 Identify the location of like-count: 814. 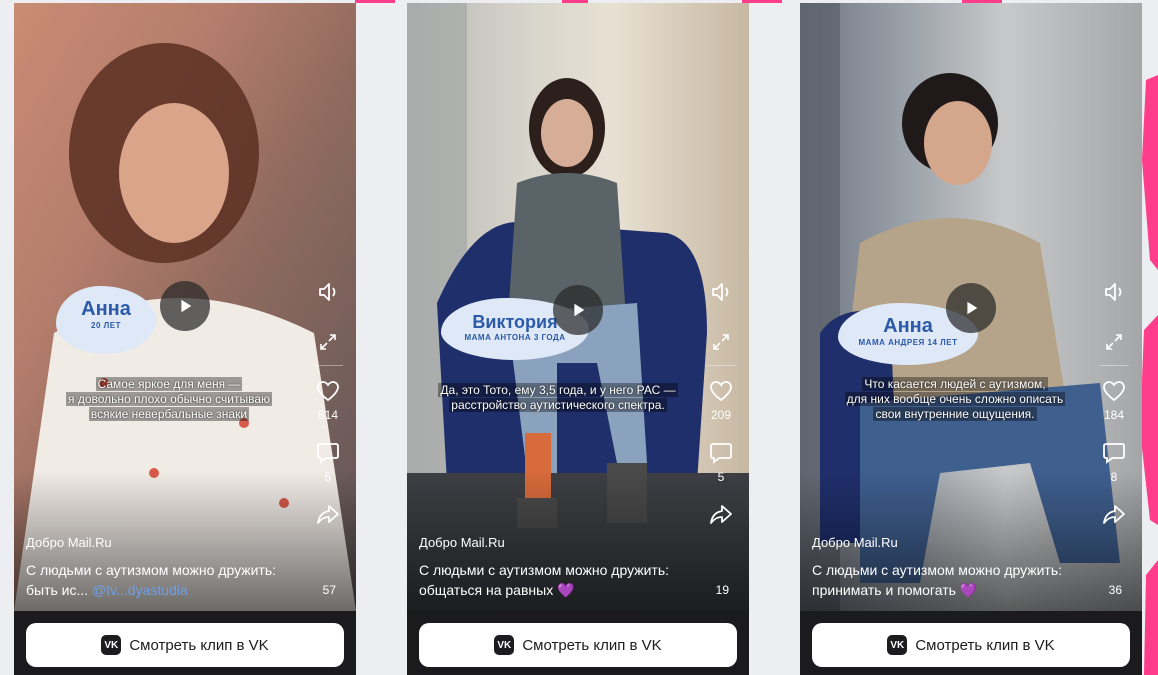
(328, 415).